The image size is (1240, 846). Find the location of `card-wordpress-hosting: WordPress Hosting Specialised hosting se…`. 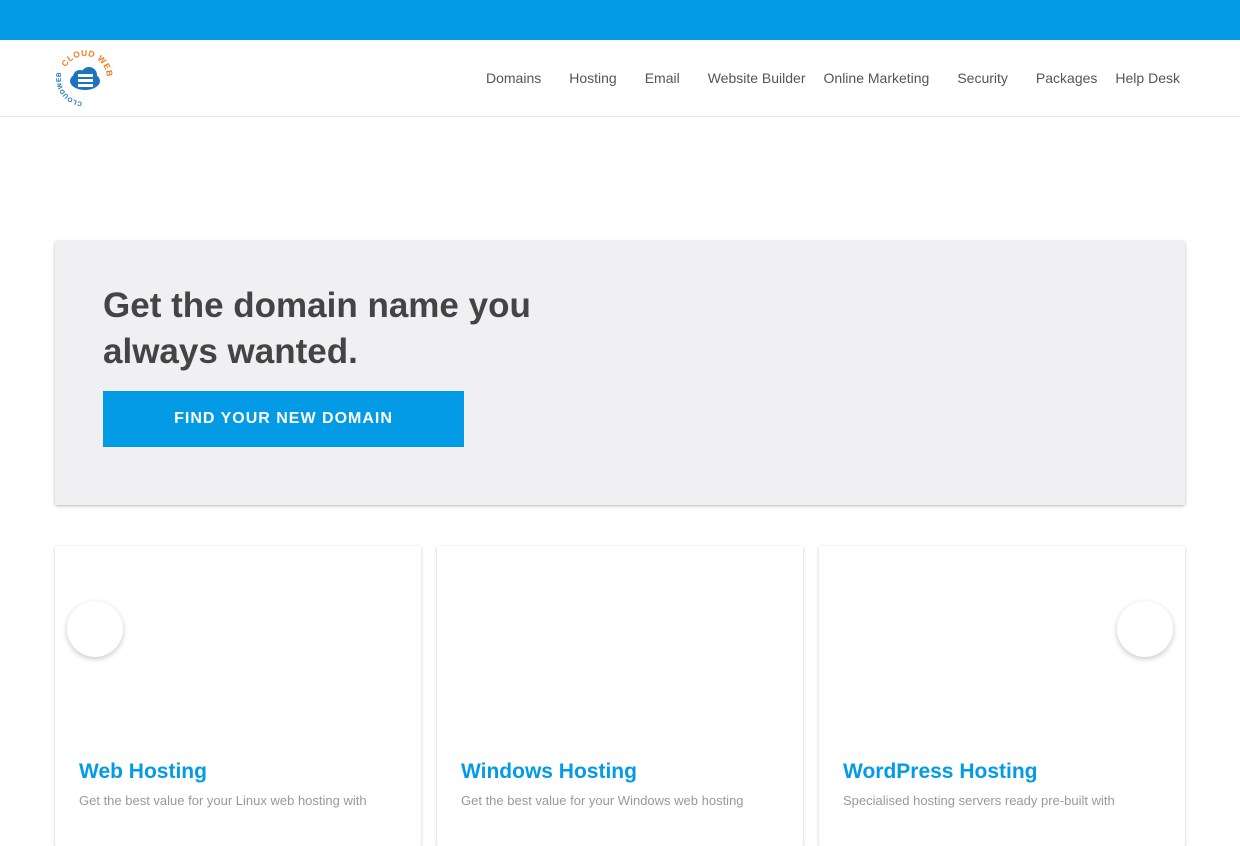

card-wordpress-hosting: WordPress Hosting Specialised hosting se… is located at coordinates (1002, 696).